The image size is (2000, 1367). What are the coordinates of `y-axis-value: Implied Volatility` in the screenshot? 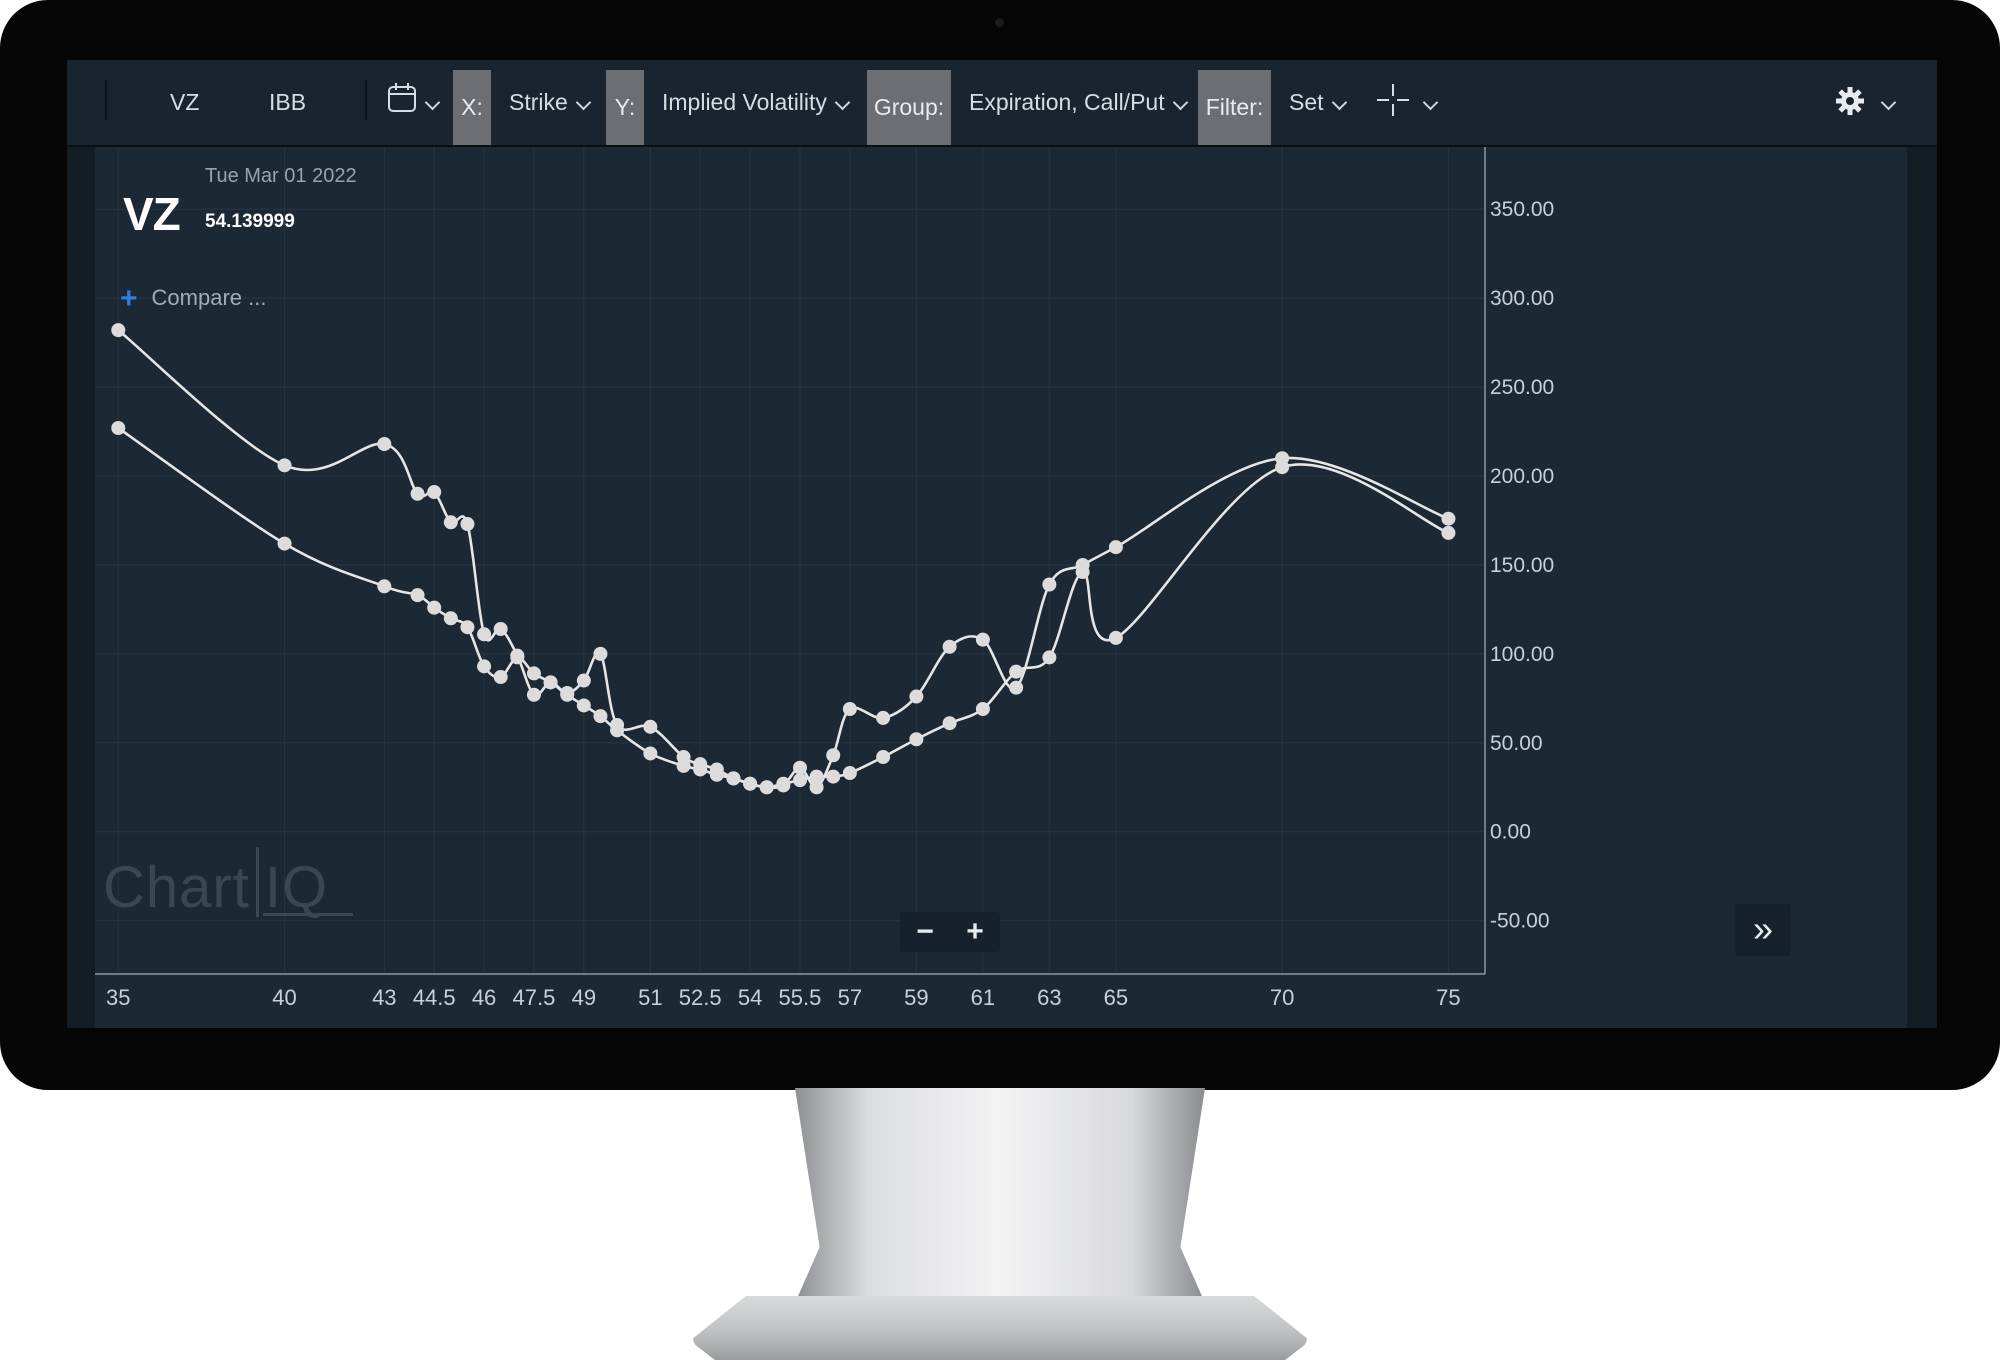 It's located at (744, 102).